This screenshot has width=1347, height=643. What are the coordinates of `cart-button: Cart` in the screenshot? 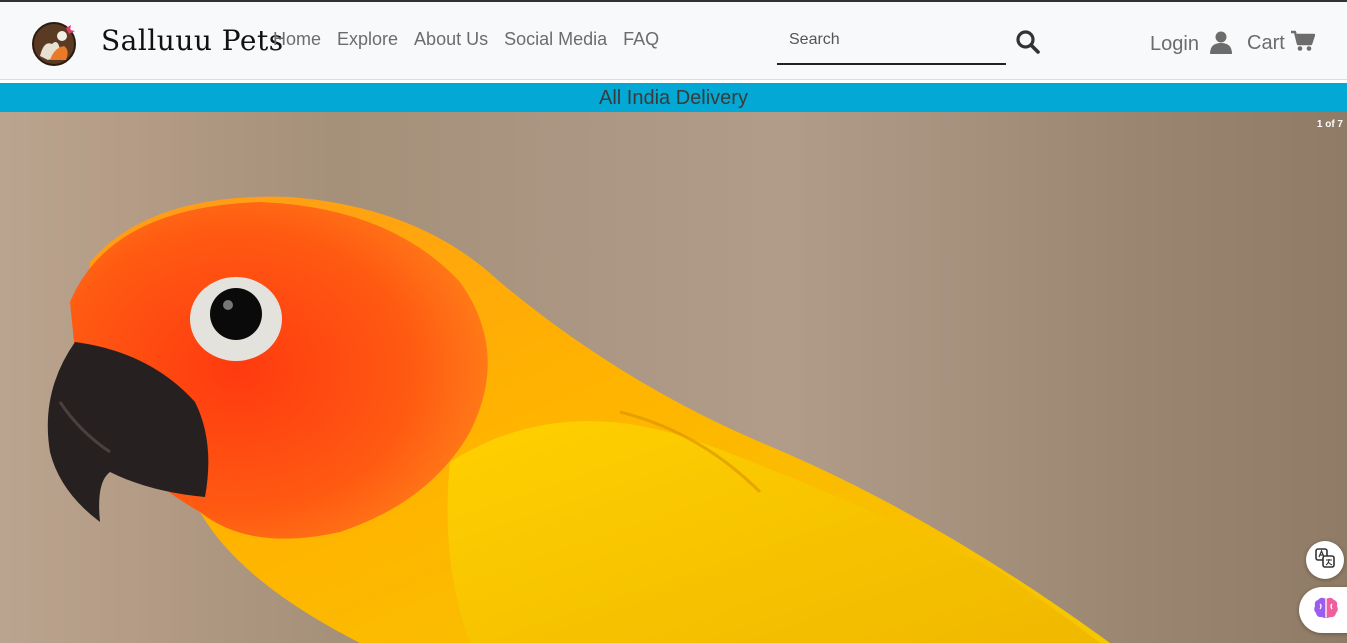 It's located at (1281, 43).